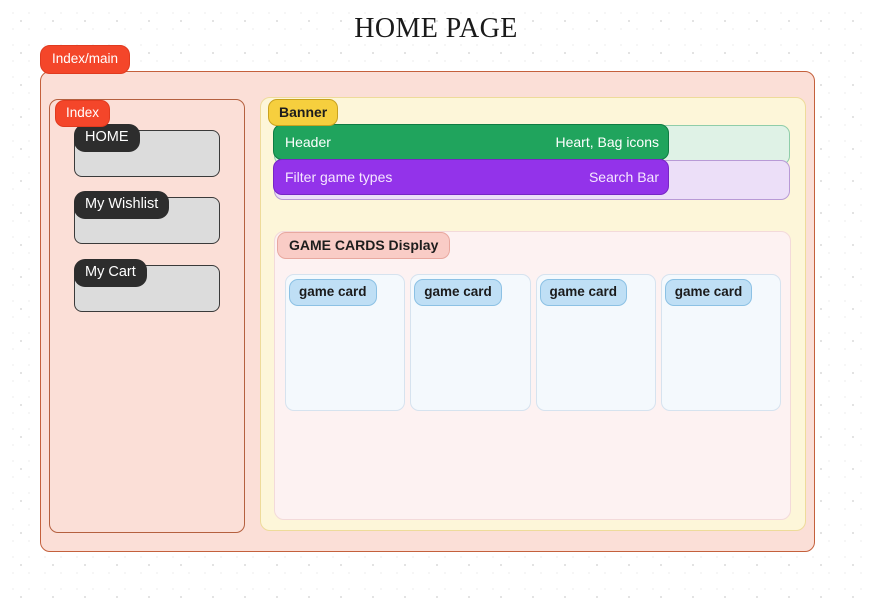 The image size is (872, 600). Describe the element at coordinates (533, 342) in the screenshot. I see `game-cards-row: game card game card game card game card` at that location.